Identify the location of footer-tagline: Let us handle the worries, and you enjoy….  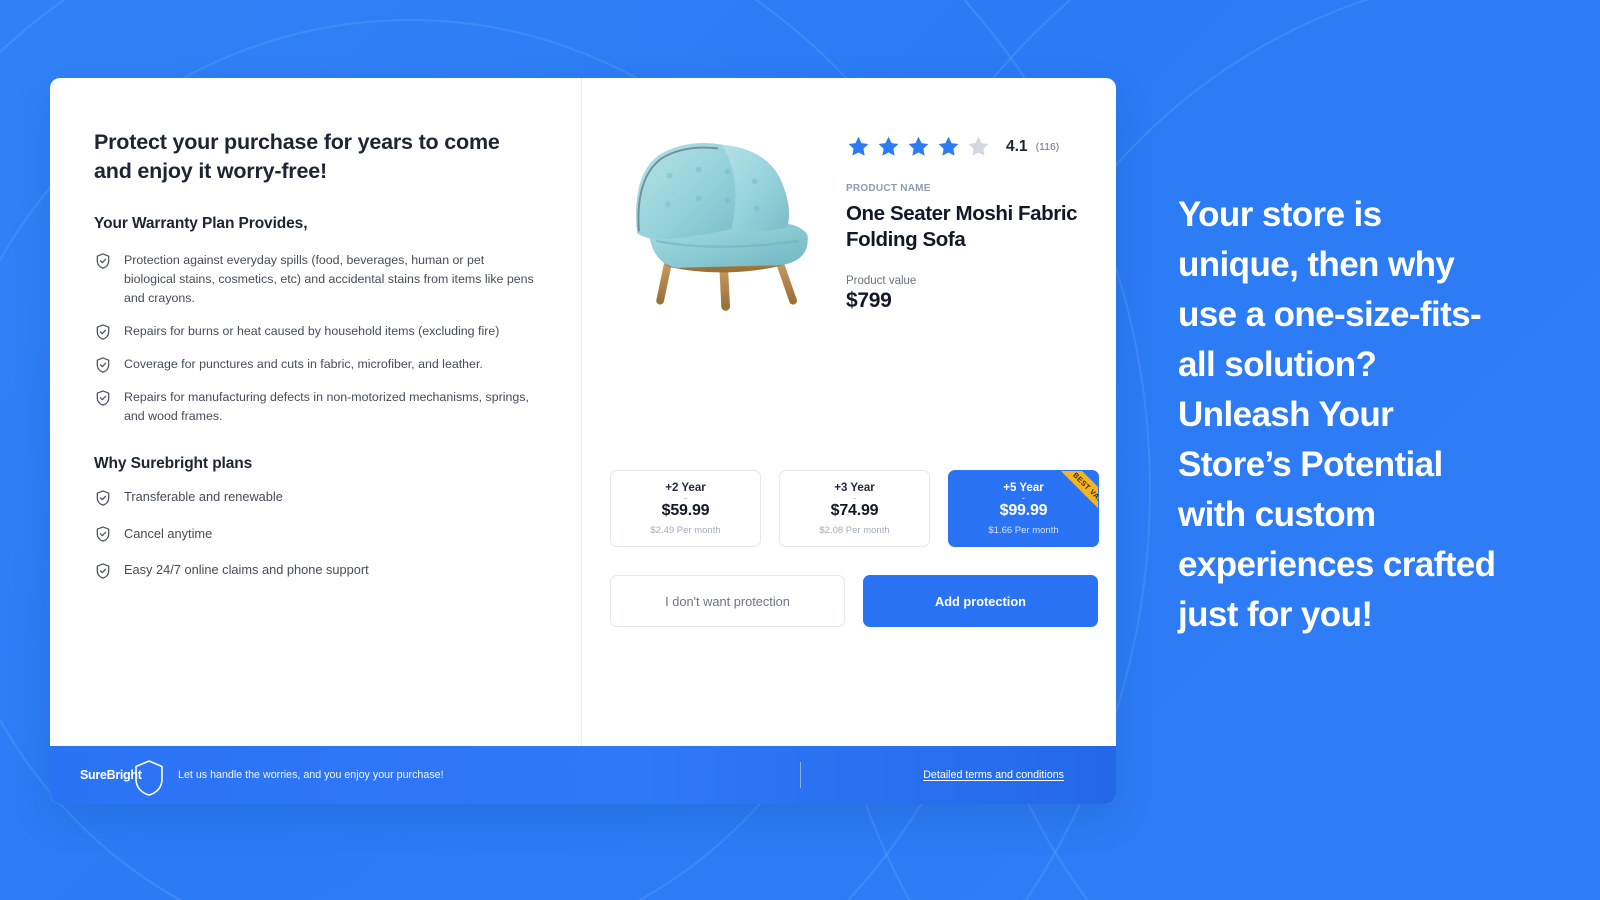
(311, 775).